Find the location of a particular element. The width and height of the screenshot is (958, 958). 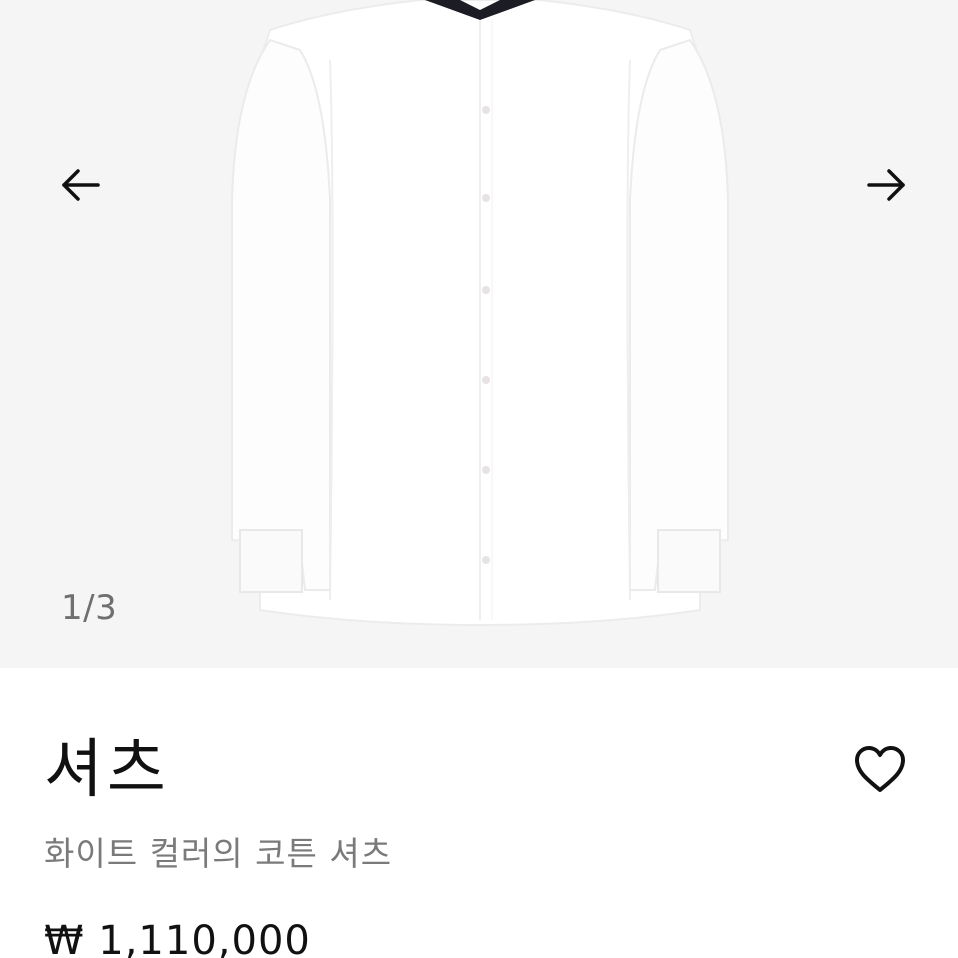

arrow-left-icon is located at coordinates (81, 185).